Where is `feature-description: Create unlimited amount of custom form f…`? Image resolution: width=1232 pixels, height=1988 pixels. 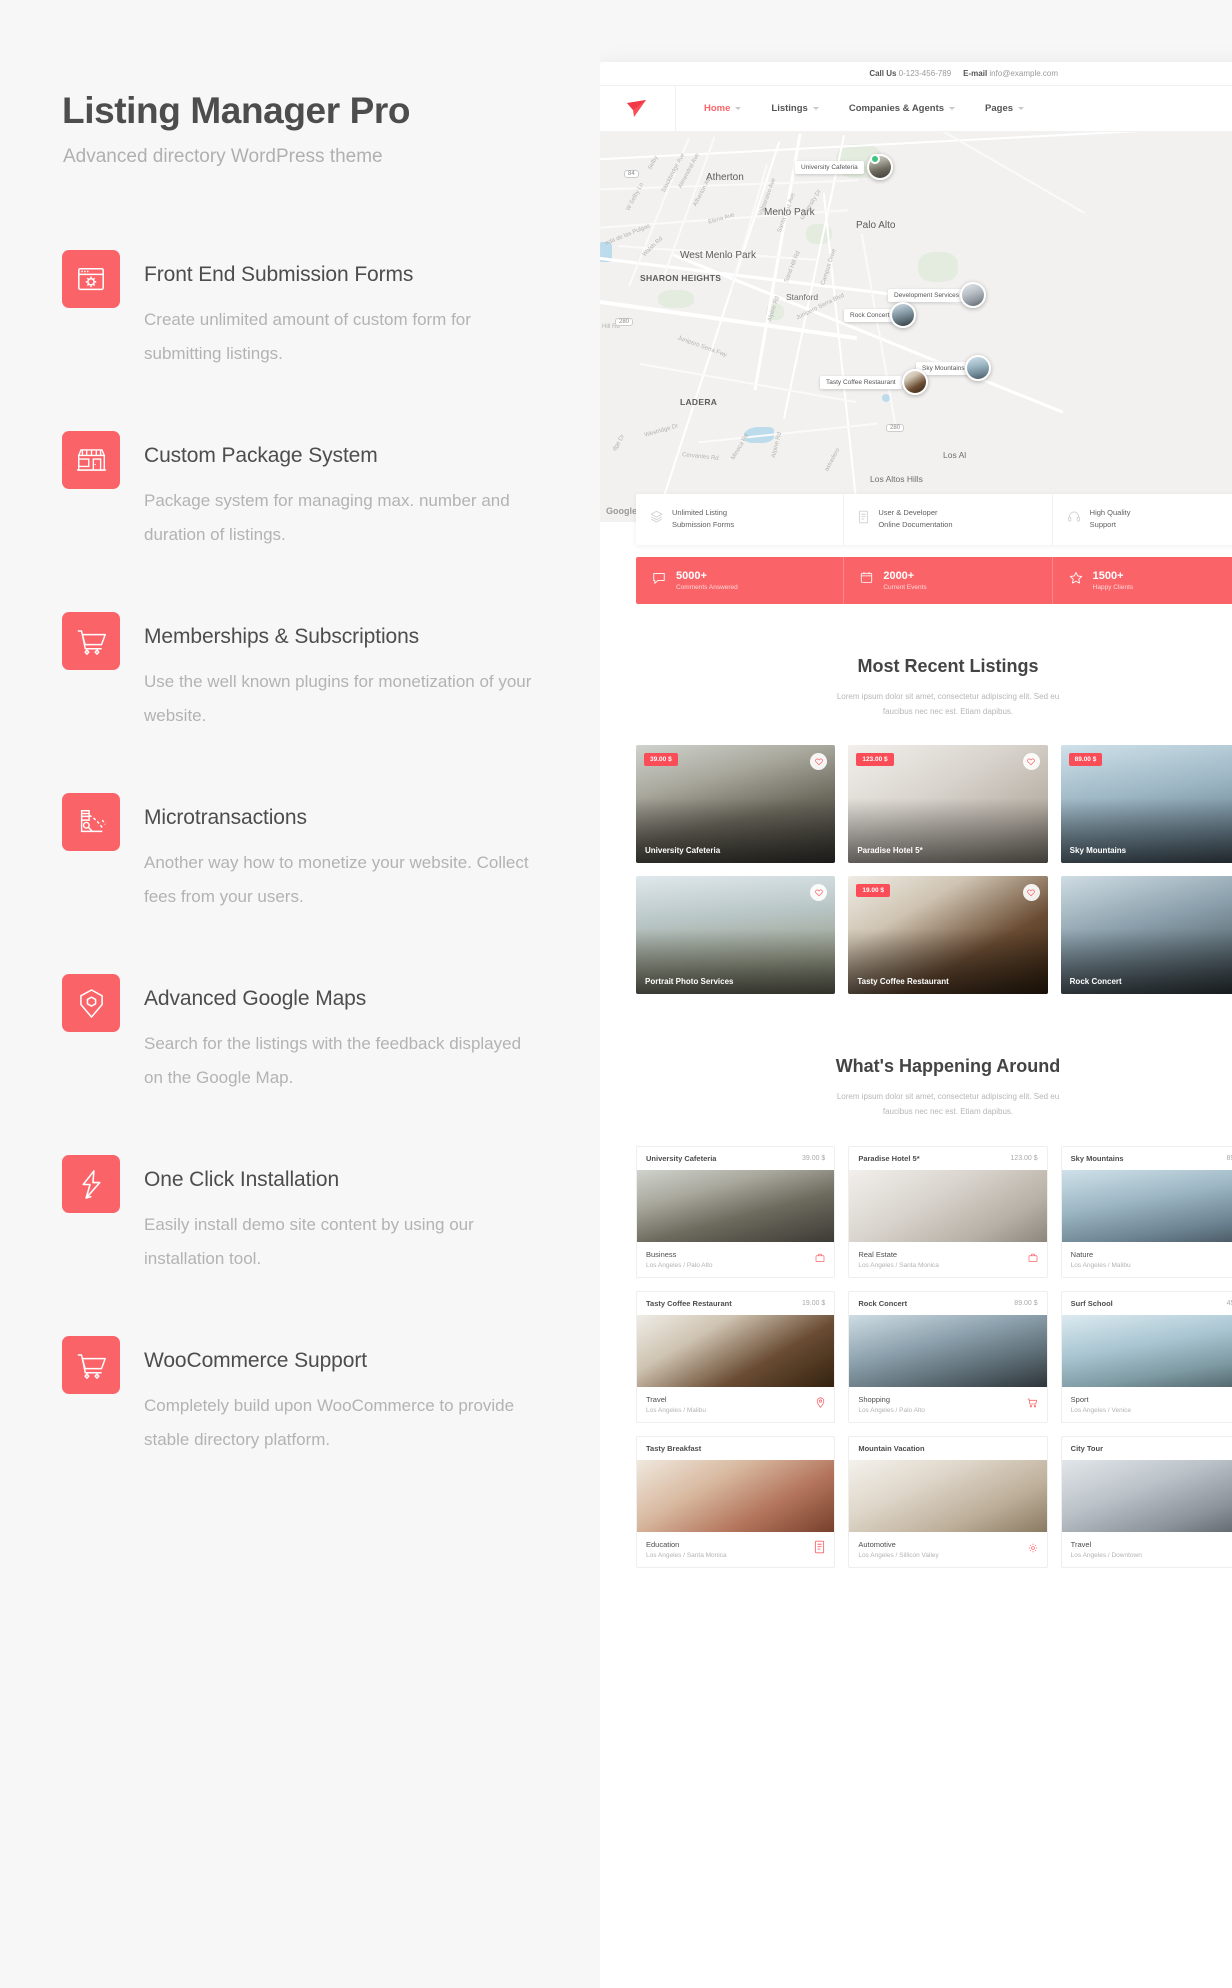 feature-description: Create unlimited amount of custom form f… is located at coordinates (307, 336).